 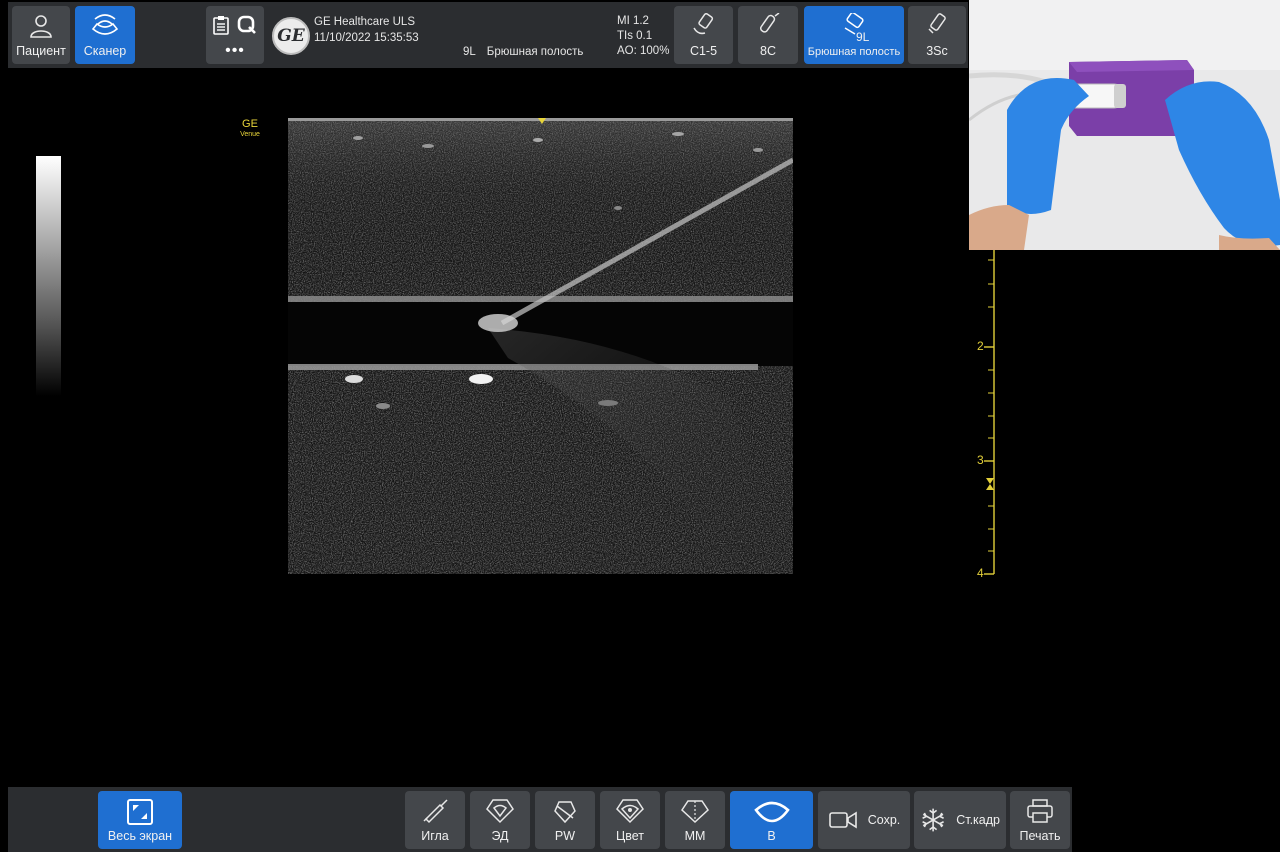 What do you see at coordinates (884, 820) in the screenshot?
I see `save-label: Сохр.` at bounding box center [884, 820].